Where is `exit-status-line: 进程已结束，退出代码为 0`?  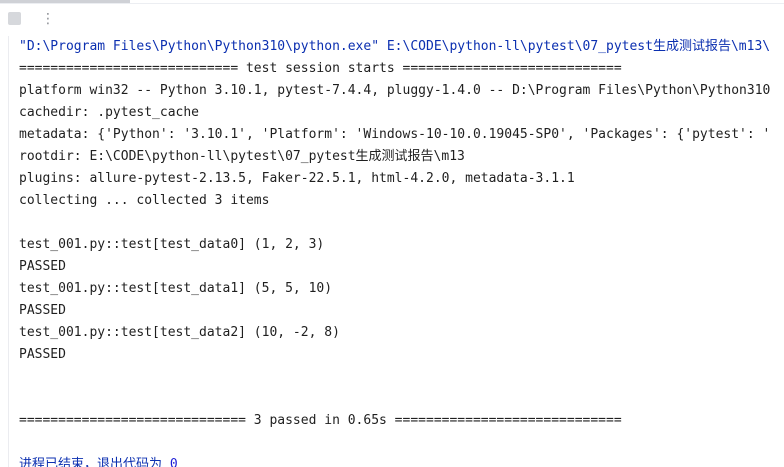 exit-status-line: 进程已结束，退出代码为 0 is located at coordinates (401, 460).